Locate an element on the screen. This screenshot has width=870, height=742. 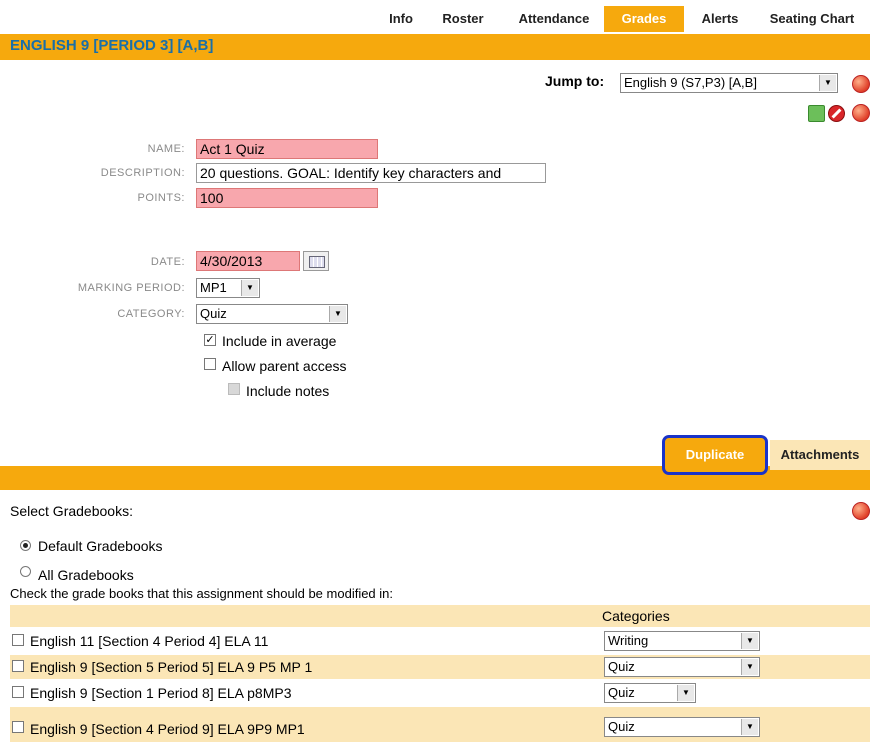
description-label: DESCRIPTION: is located at coordinates (142, 173).